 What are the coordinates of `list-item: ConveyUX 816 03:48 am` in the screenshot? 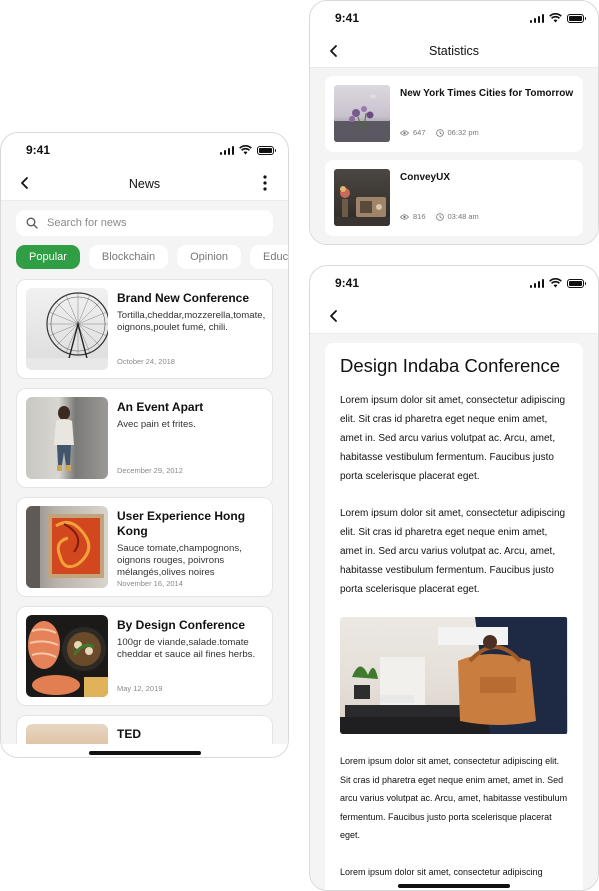 It's located at (454, 198).